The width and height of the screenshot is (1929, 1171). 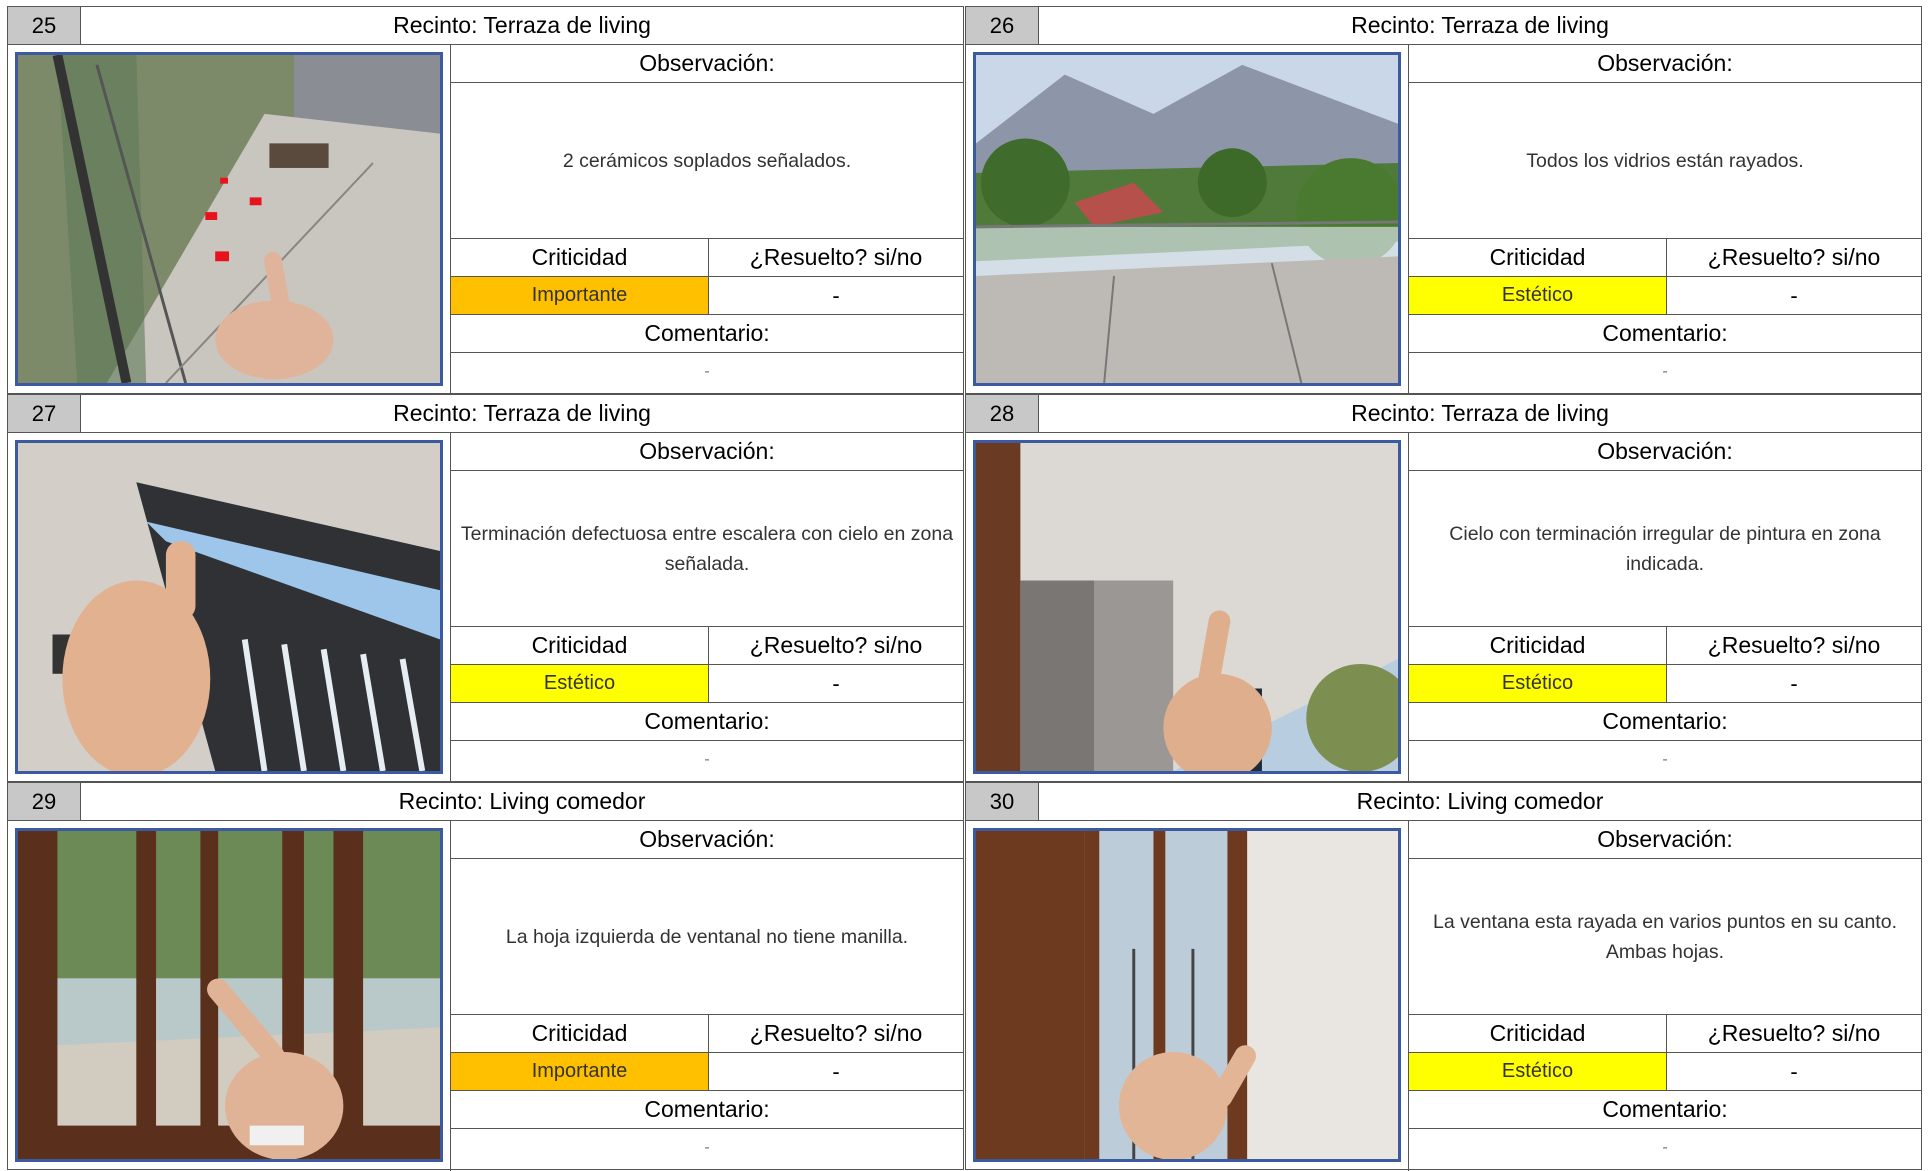 I want to click on card-header: 30 Recinto: Living comedor, so click(x=1443, y=802).